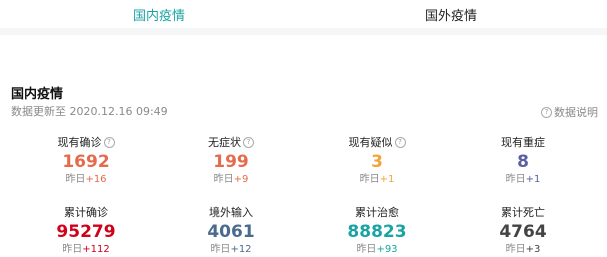 The image size is (607, 257). I want to click on stat-total-cured: 累计治愈 88823 昨日+93, so click(377, 231).